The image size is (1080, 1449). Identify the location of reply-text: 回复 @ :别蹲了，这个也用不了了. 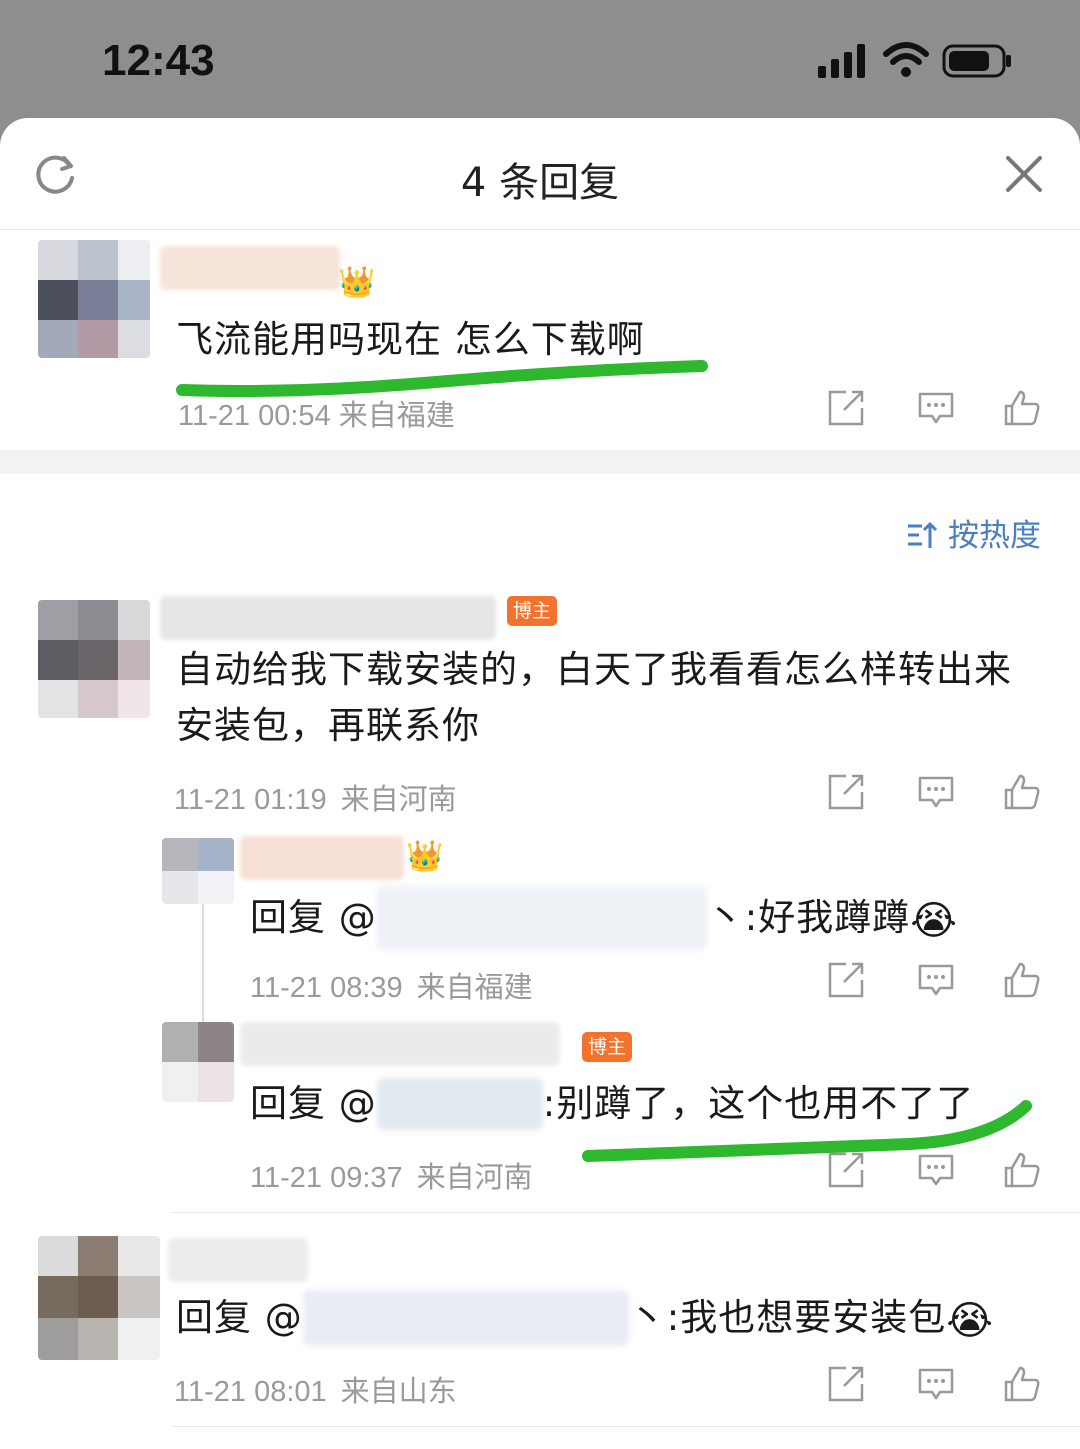
(612, 1104).